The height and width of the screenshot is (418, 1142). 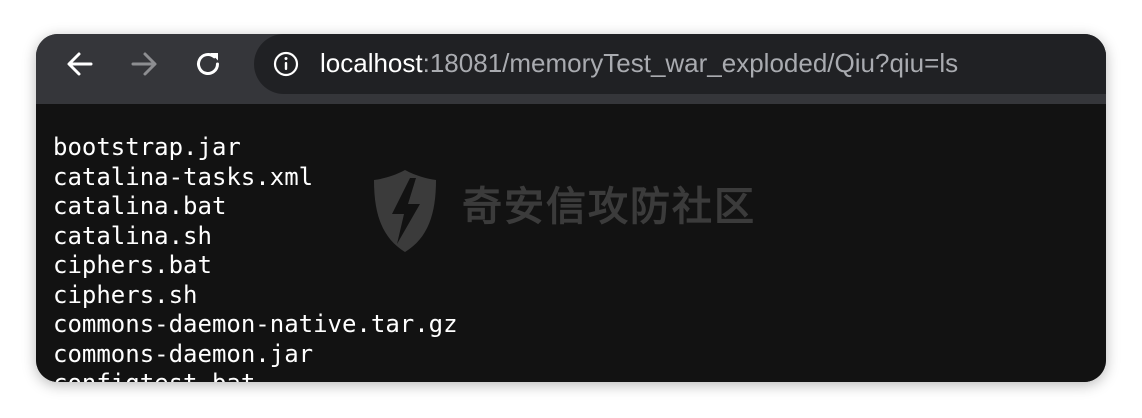 What do you see at coordinates (286, 64) in the screenshot?
I see `info-circle-icon` at bounding box center [286, 64].